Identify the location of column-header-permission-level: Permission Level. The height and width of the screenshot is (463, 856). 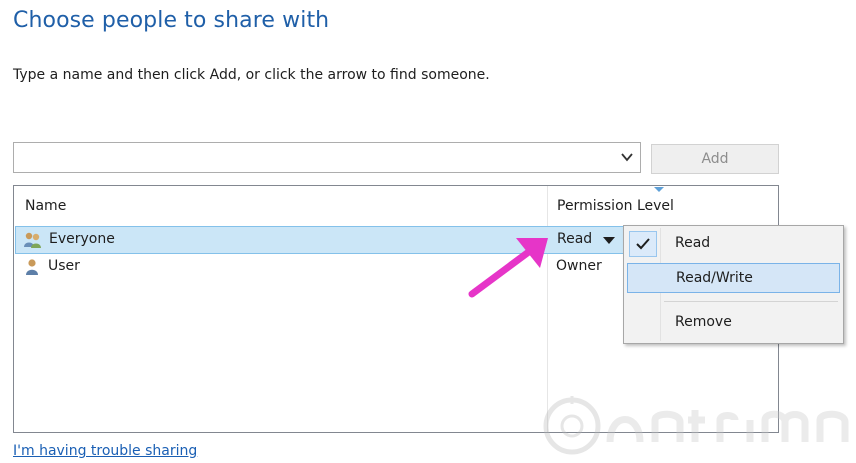
(615, 206).